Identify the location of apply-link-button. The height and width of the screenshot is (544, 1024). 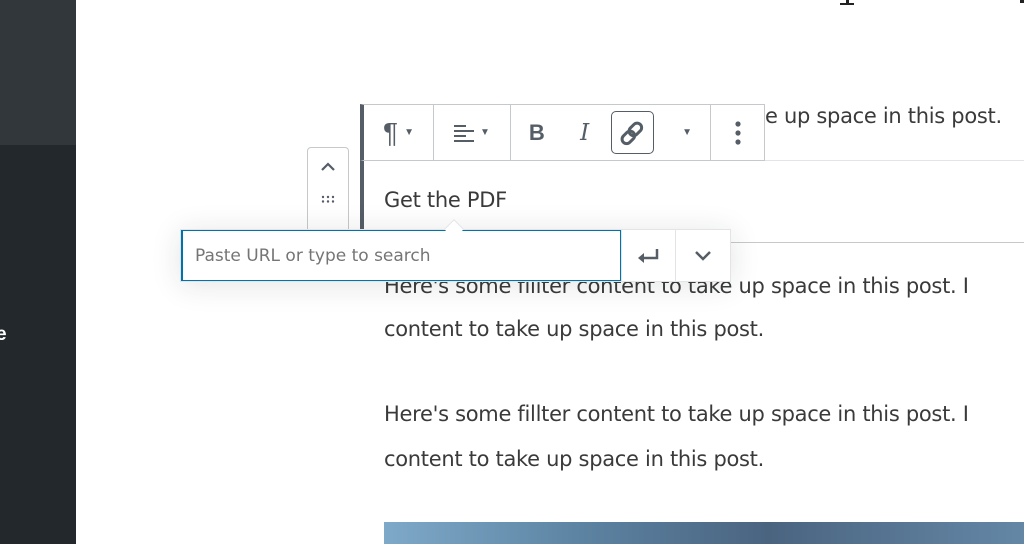
(648, 255).